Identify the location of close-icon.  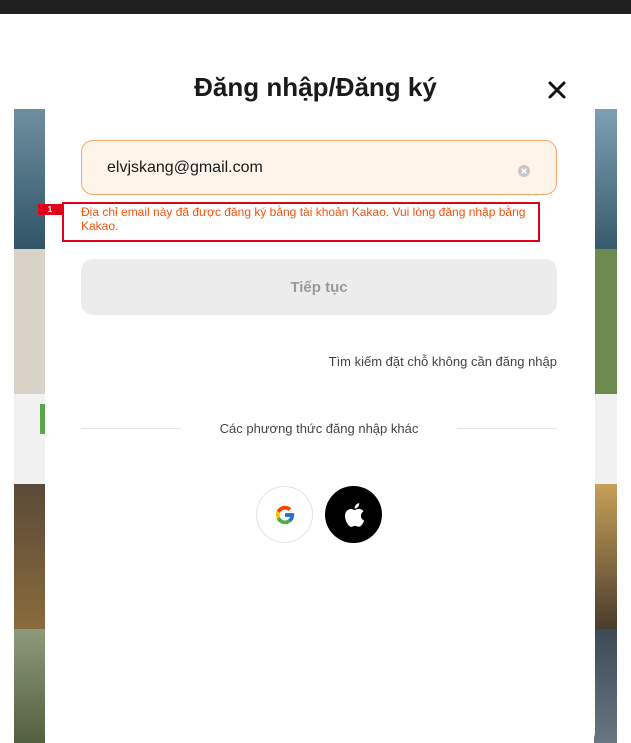
(557, 90).